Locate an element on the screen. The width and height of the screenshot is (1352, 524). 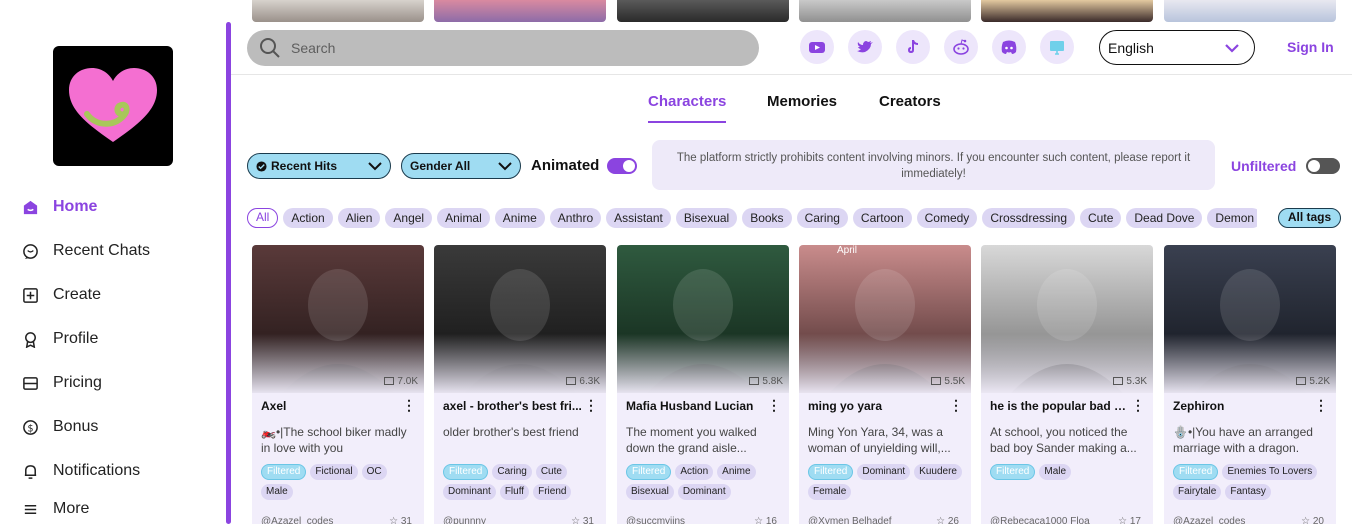
tag-chip: Cartoon is located at coordinates (882, 218).